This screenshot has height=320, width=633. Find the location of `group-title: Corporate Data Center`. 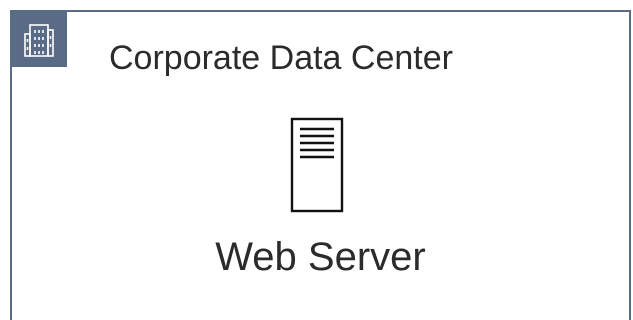

group-title: Corporate Data Center is located at coordinates (281, 58).